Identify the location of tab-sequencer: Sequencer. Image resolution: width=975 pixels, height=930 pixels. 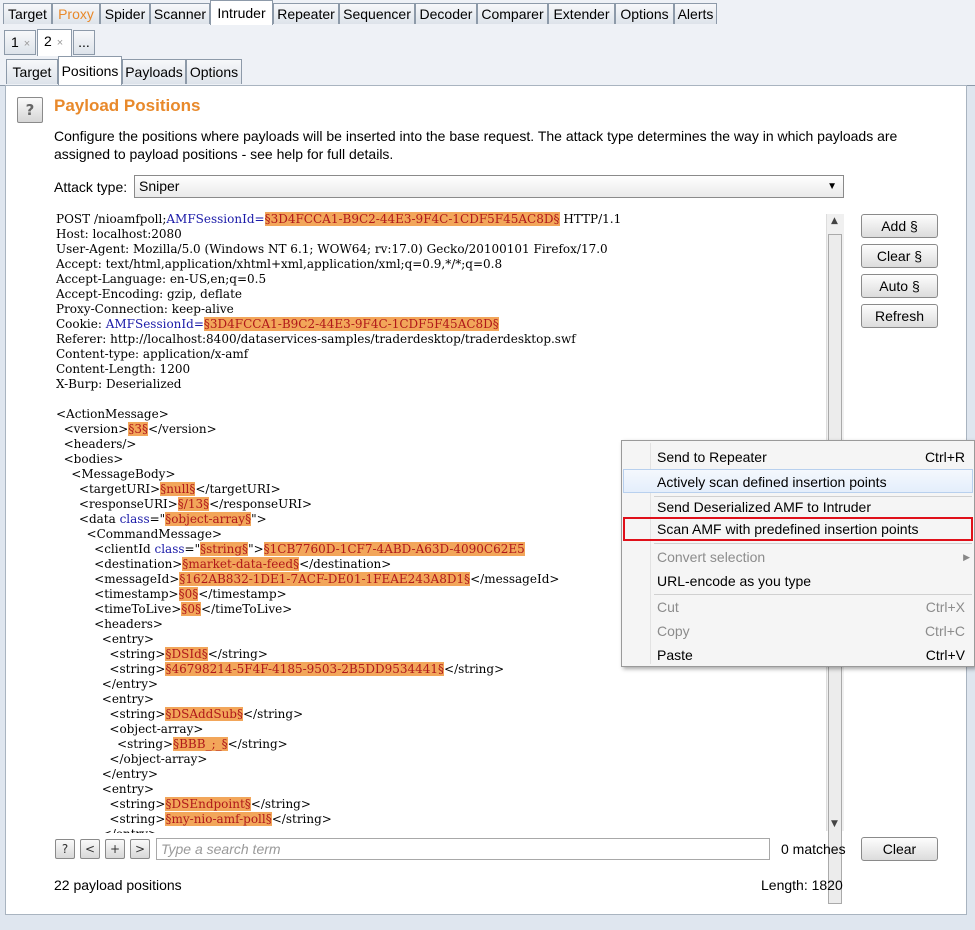
(377, 13).